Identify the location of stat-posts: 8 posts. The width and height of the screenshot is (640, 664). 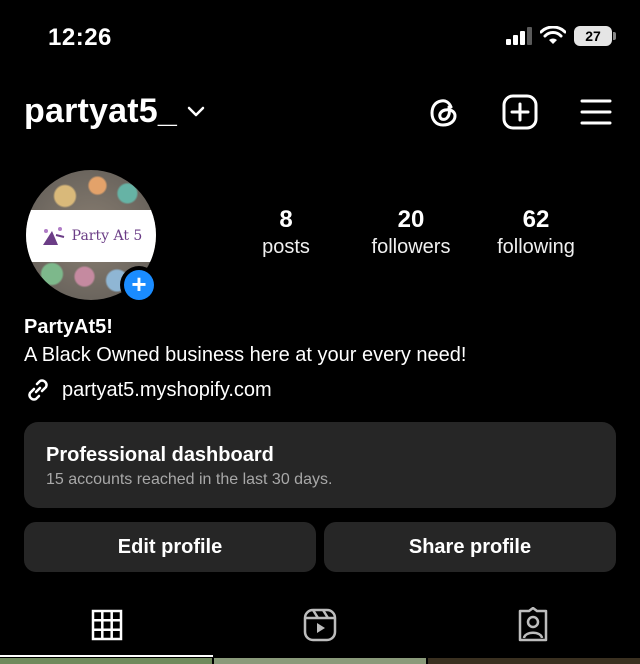
(286, 232).